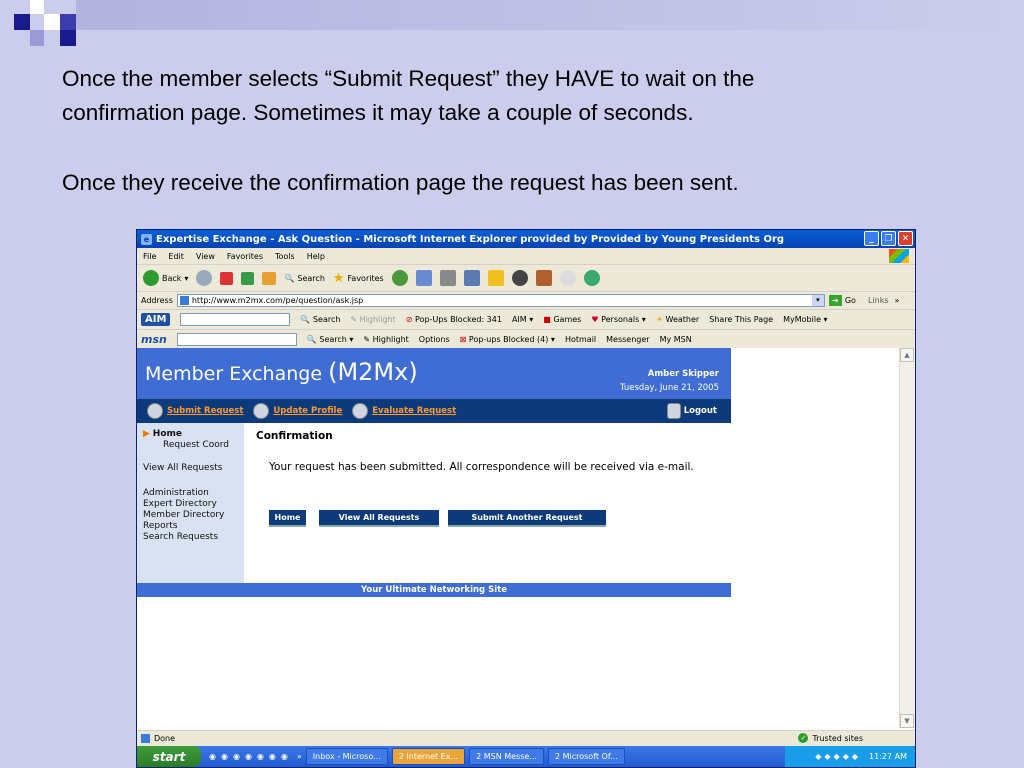 This screenshot has height=768, width=1024. Describe the element at coordinates (304, 278) in the screenshot. I see `search-button: 🔍 Search` at that location.